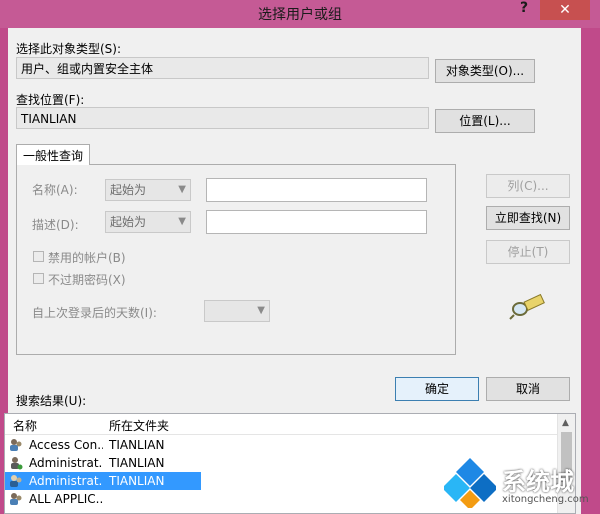  I want to click on watermark: 系统城 xitongcheng.com, so click(522, 481).